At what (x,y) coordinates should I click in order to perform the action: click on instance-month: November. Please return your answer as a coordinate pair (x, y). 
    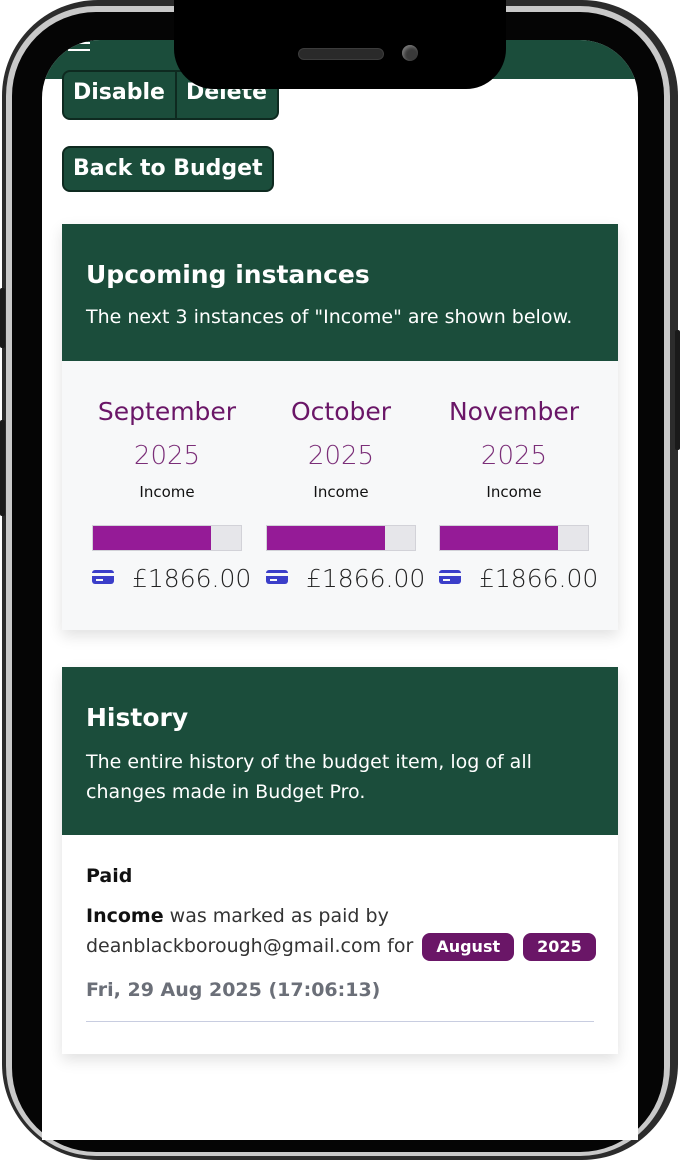
    Looking at the image, I should click on (514, 411).